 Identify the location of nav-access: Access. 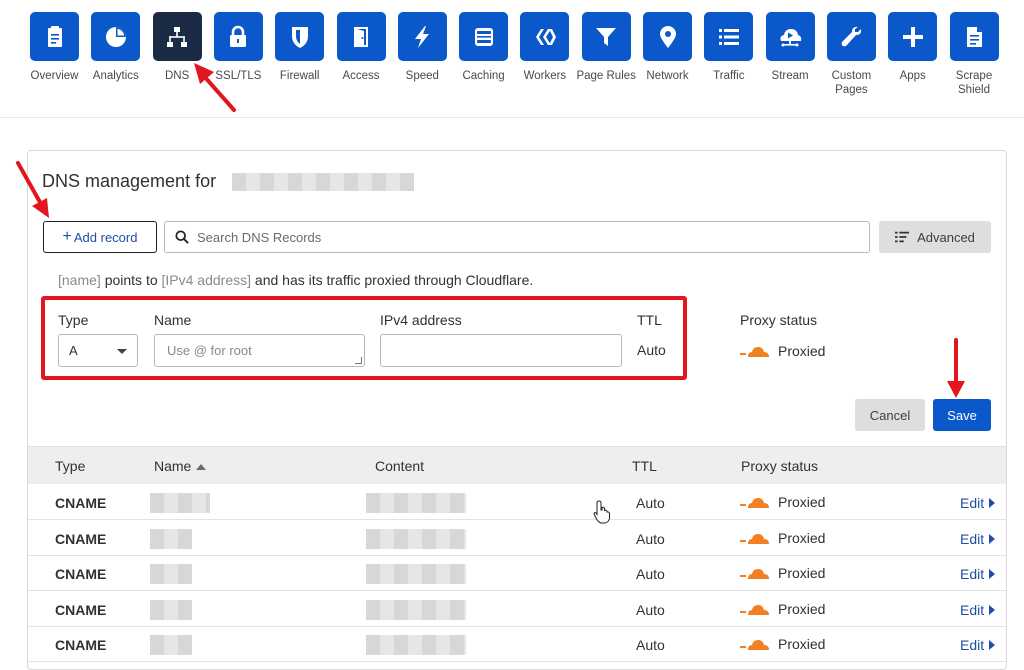
(361, 47).